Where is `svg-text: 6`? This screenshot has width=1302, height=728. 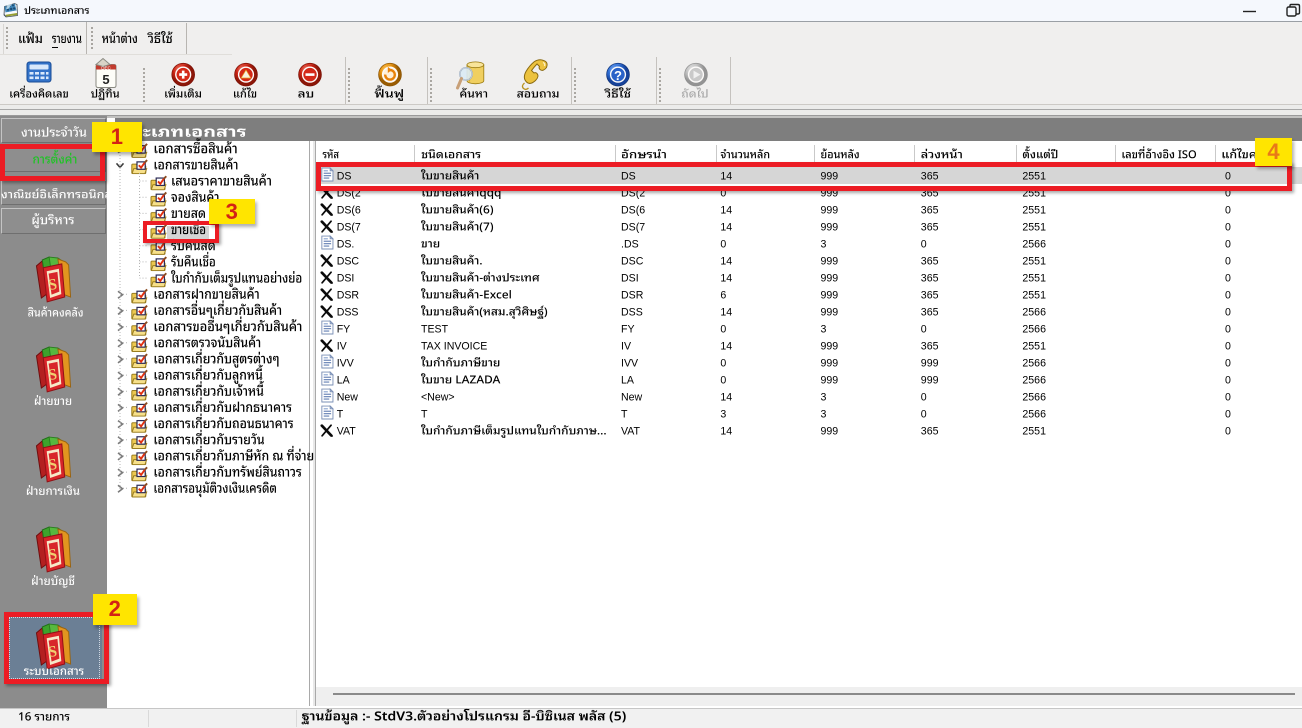 svg-text: 6 is located at coordinates (723, 295).